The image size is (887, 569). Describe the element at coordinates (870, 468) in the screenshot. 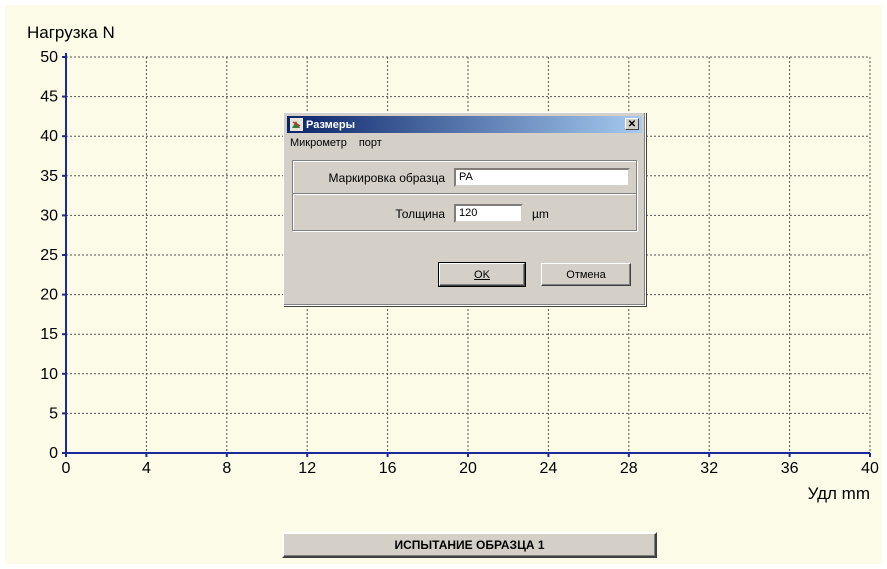

I see `x-tick-label: 40` at that location.